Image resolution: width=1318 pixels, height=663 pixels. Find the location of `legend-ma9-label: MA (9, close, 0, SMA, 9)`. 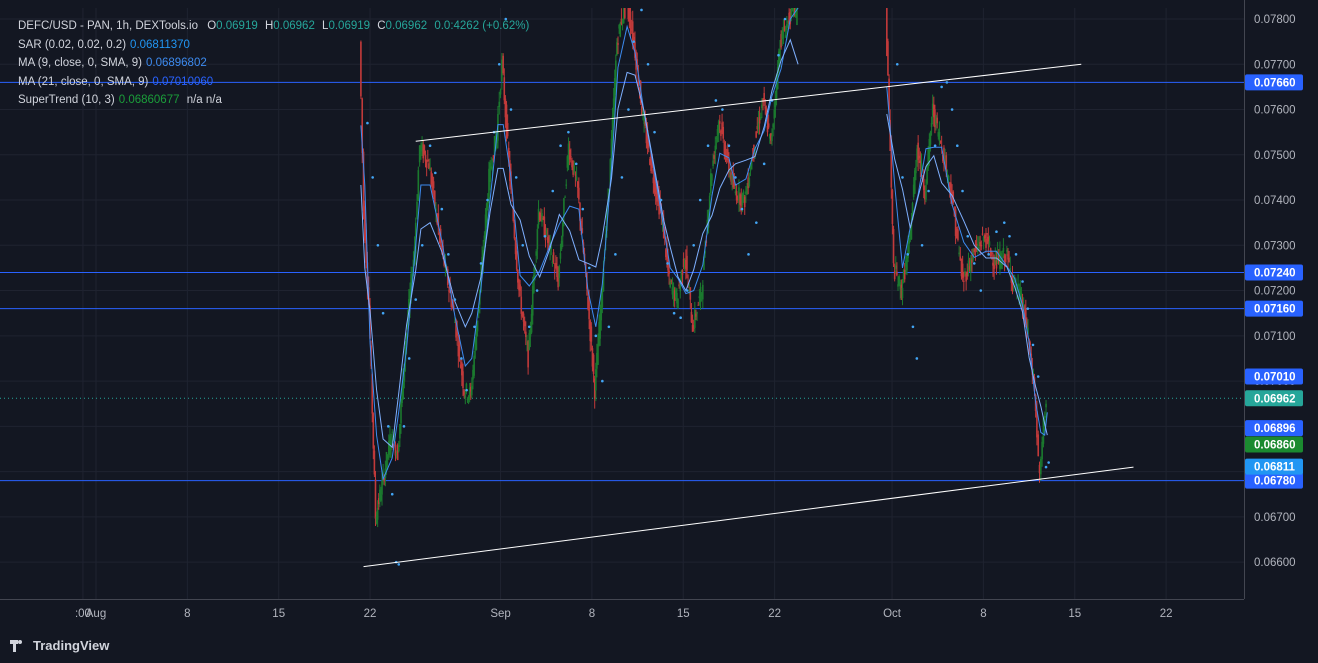

legend-ma9-label: MA (9, close, 0, SMA, 9) is located at coordinates (80, 63).